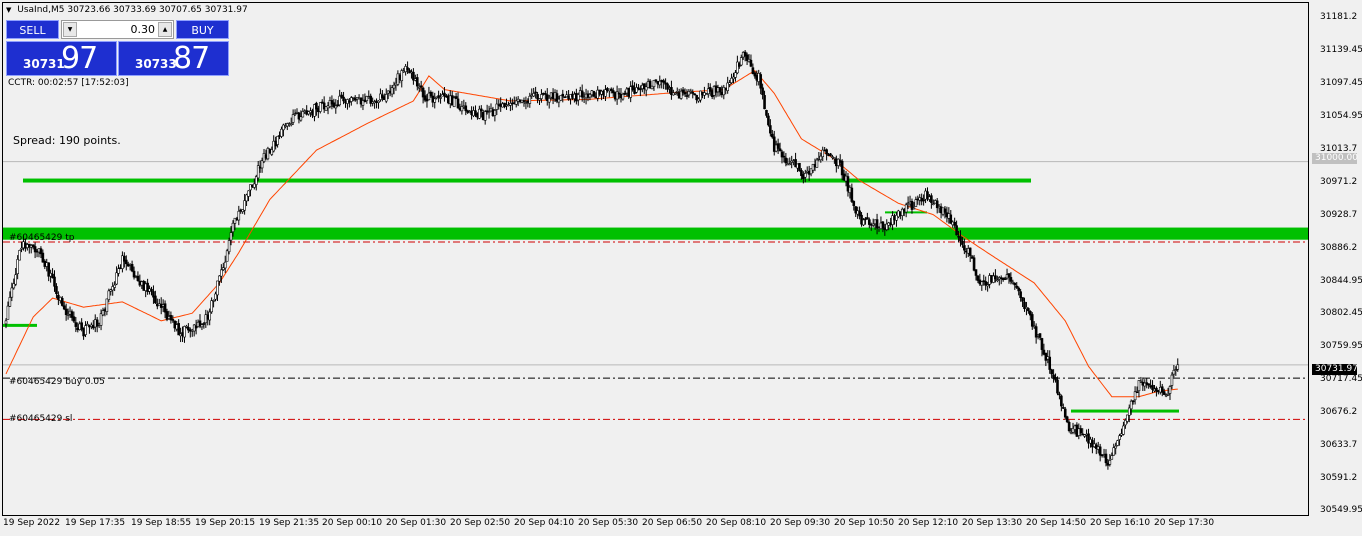 The image size is (1362, 536). What do you see at coordinates (480, 523) in the screenshot?
I see `x-tick-label: 20 Sep 02:50` at bounding box center [480, 523].